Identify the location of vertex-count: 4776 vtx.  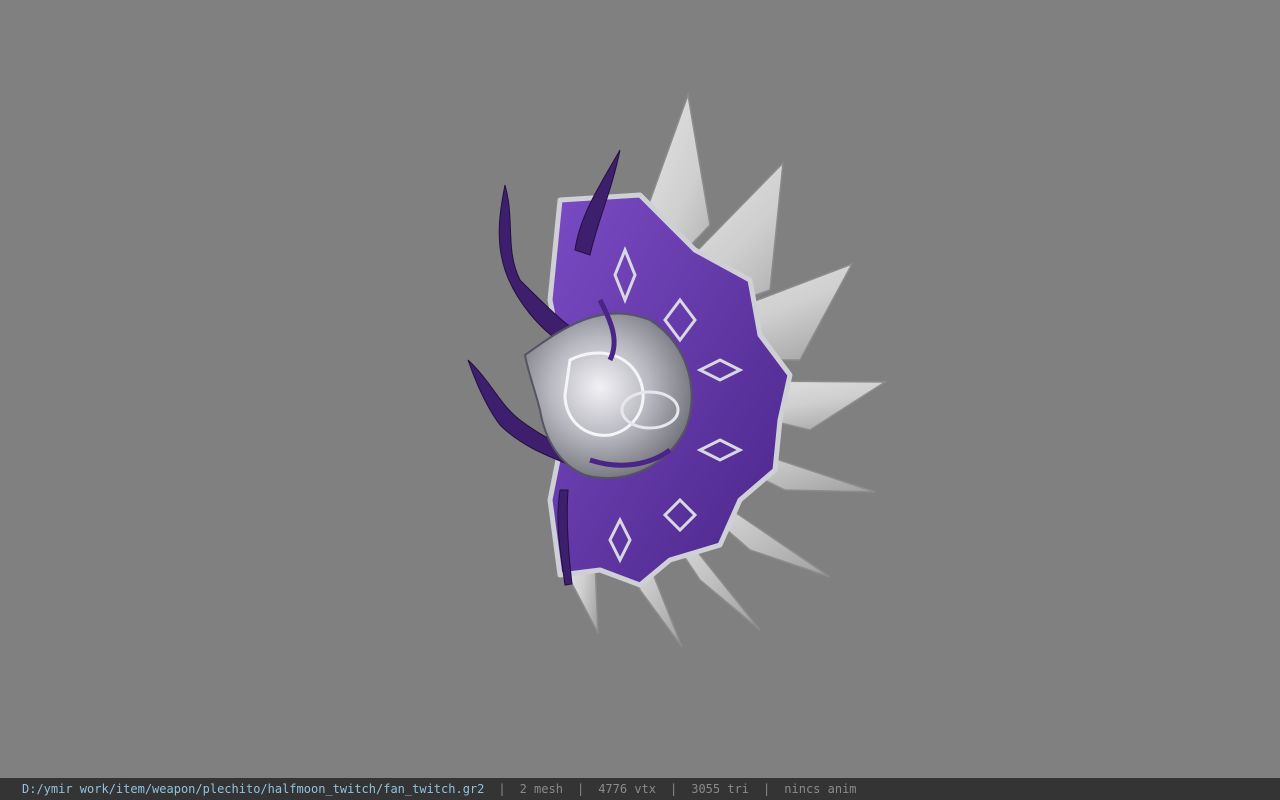
(627, 789).